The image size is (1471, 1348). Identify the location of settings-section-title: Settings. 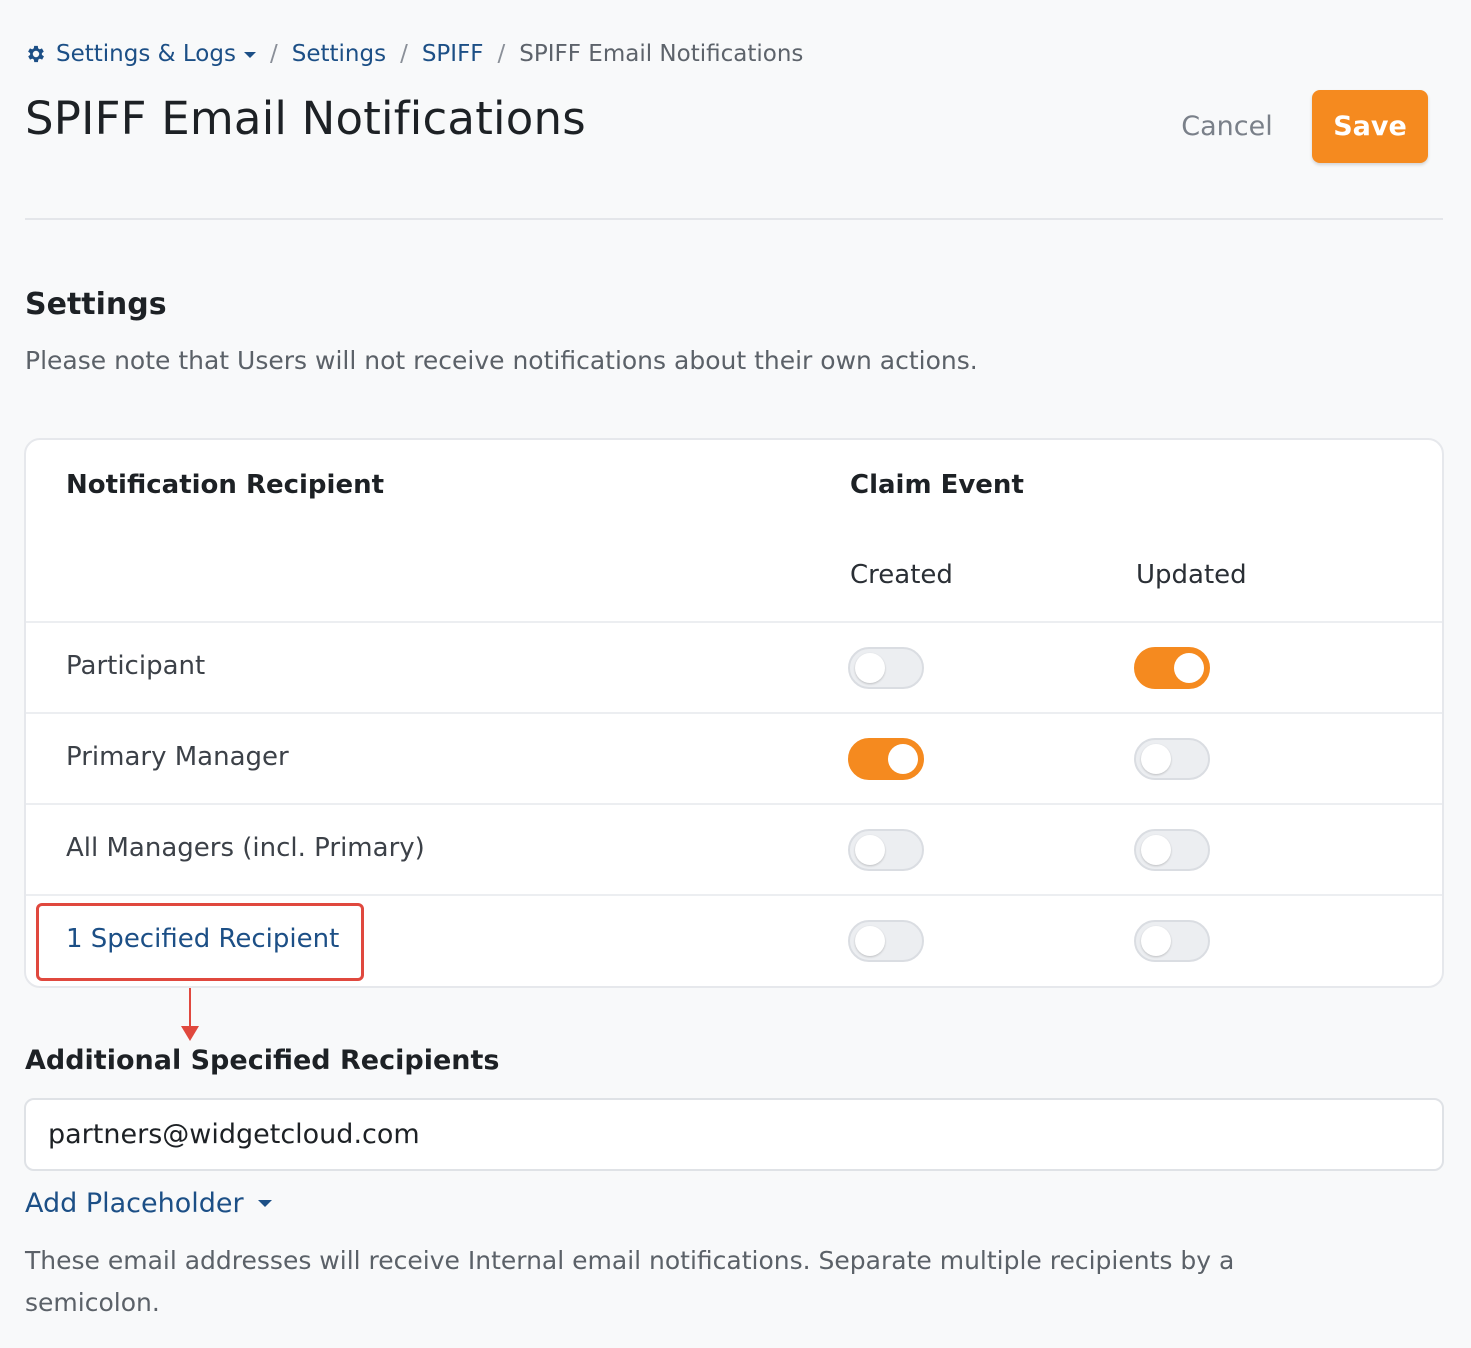
(96, 304).